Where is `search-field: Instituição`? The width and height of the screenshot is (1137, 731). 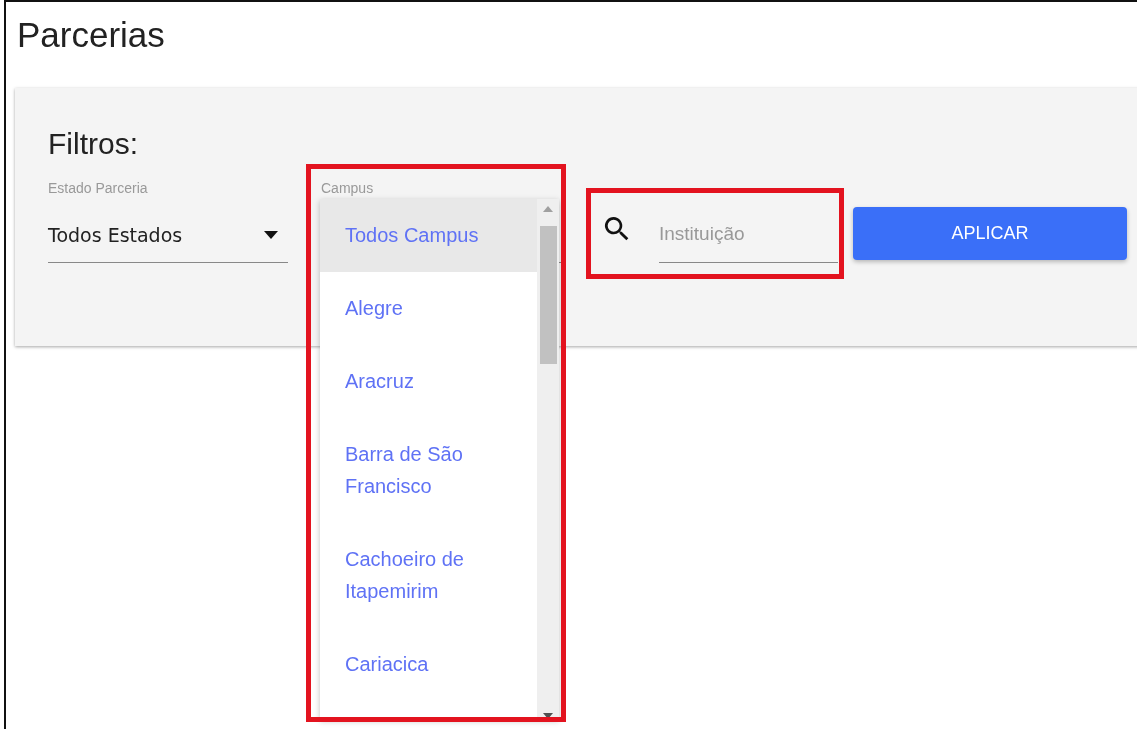
search-field: Instituição is located at coordinates (748, 234).